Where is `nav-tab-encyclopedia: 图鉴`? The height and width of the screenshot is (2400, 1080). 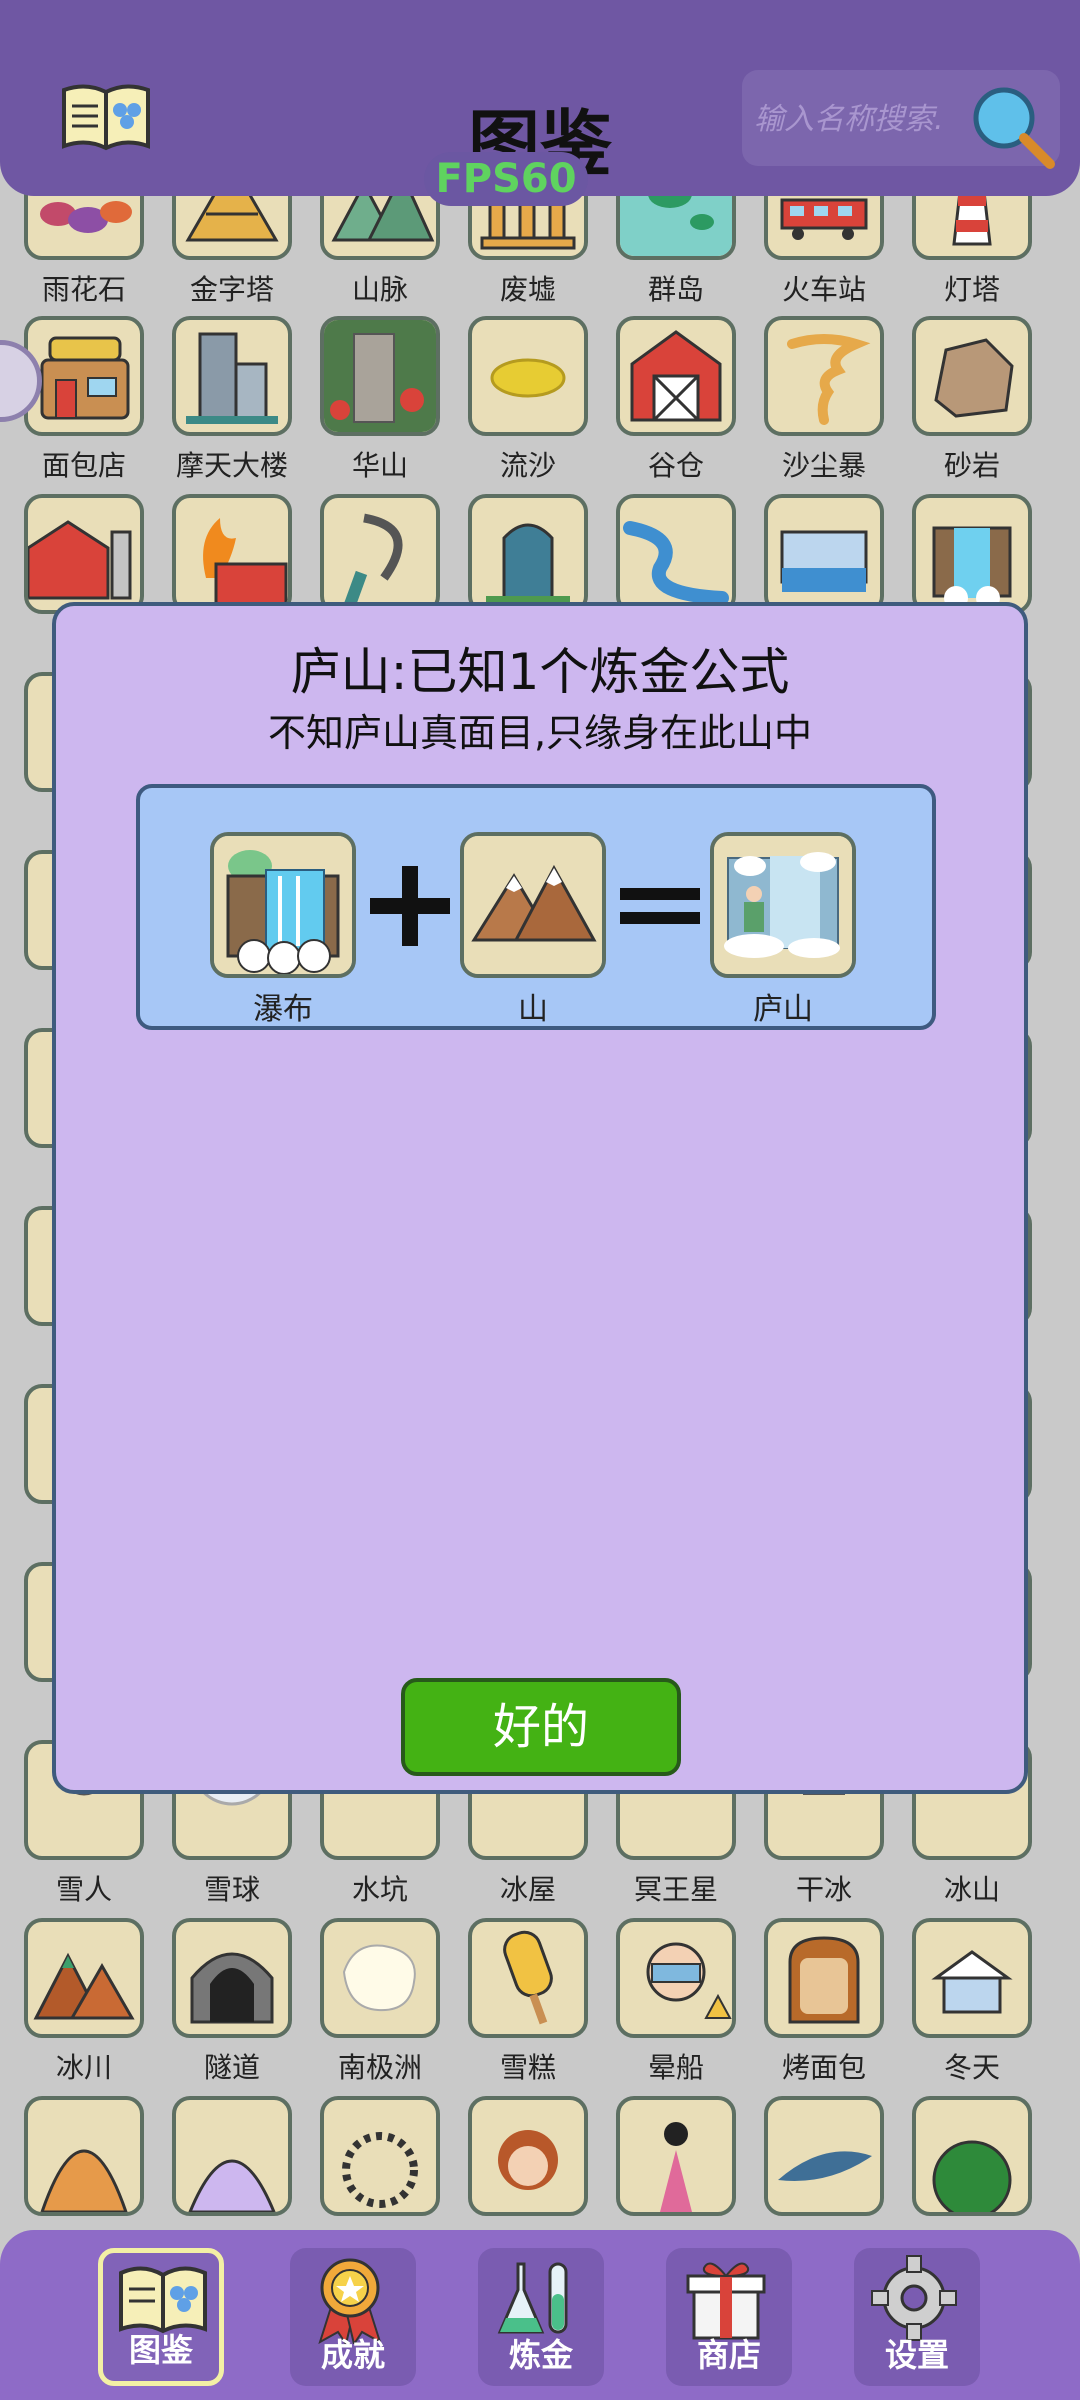
nav-tab-encyclopedia: 图鉴 is located at coordinates (161, 2317).